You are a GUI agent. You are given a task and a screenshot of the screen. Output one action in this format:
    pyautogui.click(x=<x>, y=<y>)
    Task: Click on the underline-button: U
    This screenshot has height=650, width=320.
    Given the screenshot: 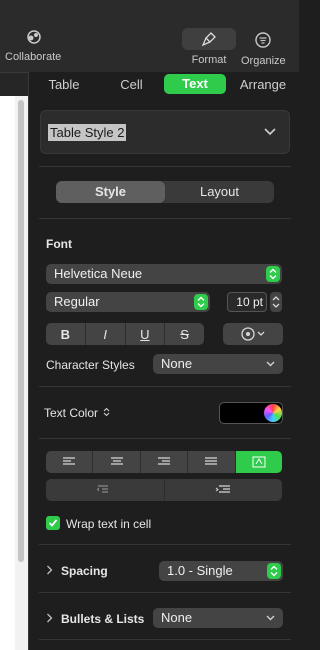 What is the action you would take?
    pyautogui.click(x=146, y=334)
    